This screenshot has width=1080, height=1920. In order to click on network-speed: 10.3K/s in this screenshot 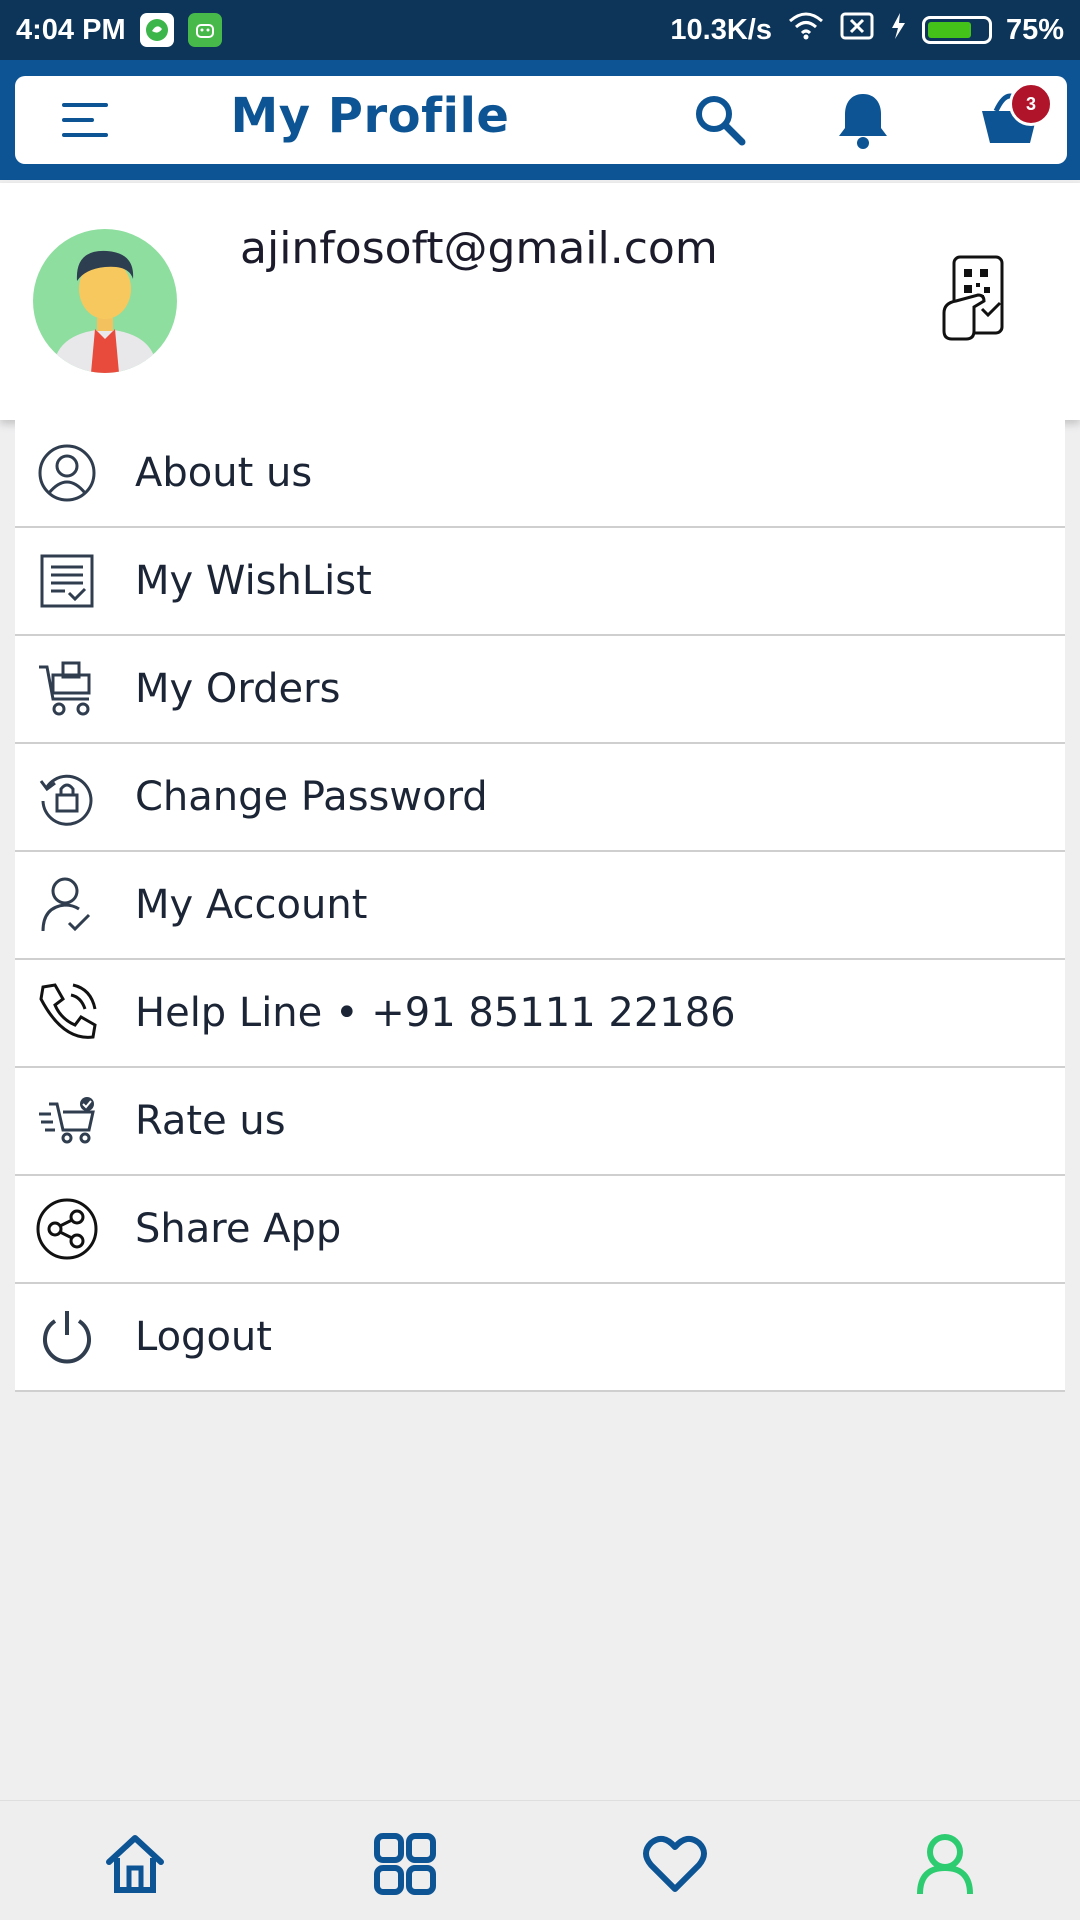, I will do `click(721, 29)`.